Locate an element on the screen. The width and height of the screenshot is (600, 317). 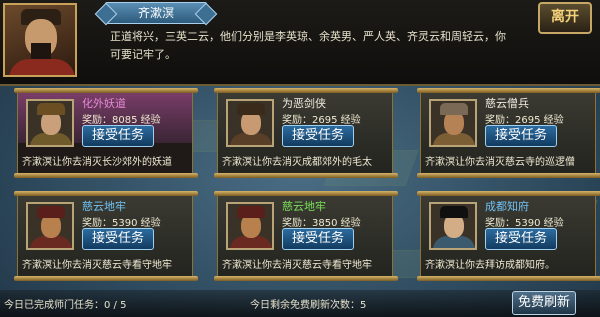
quest-title: 成都知府 is located at coordinates (507, 206).